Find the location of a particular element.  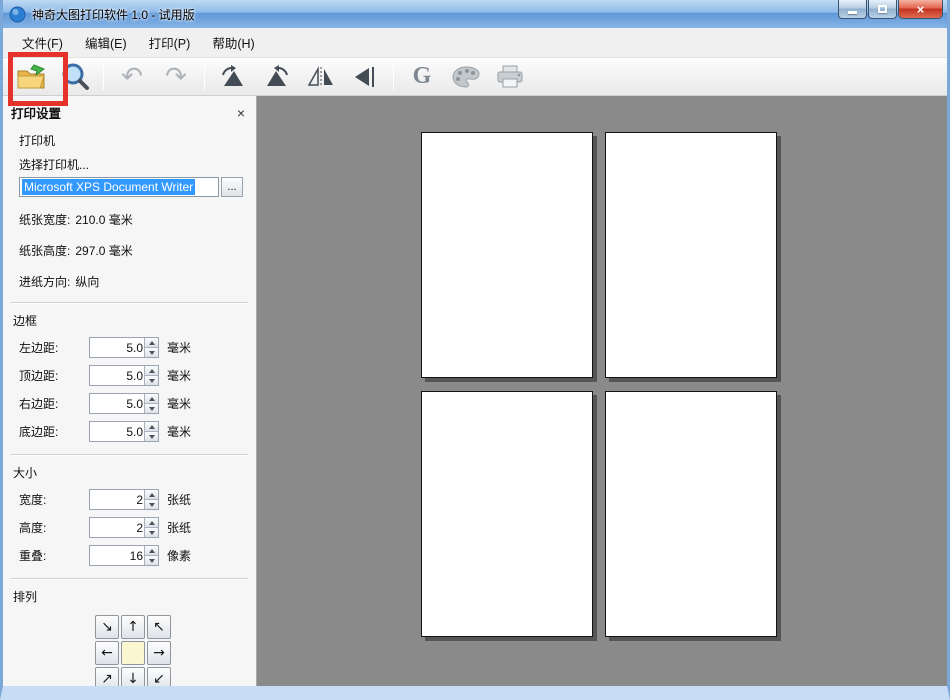

minimize-icon is located at coordinates (852, 12).